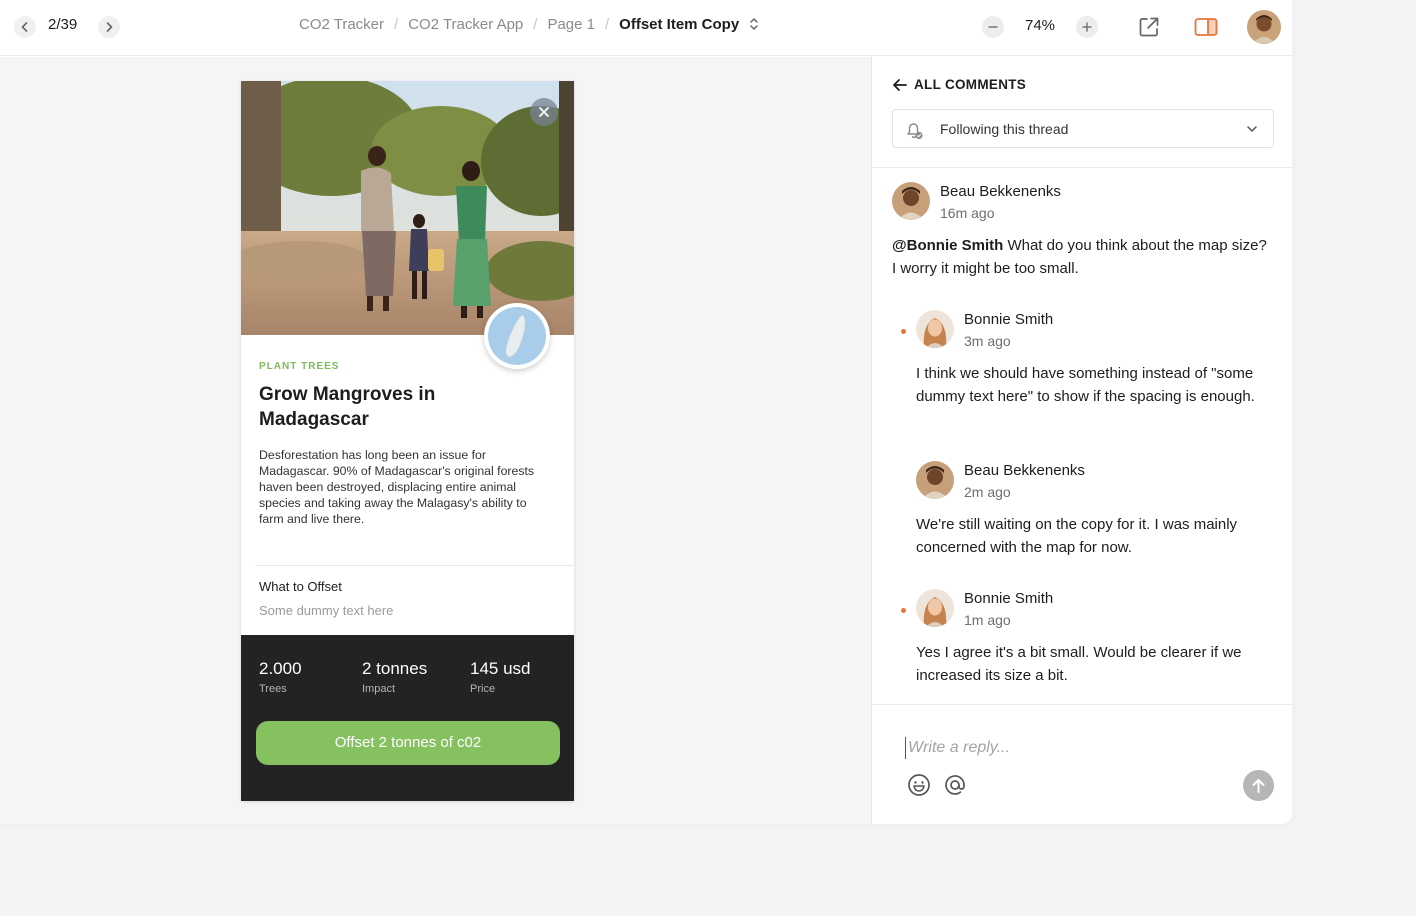 This screenshot has width=1416, height=916. I want to click on card-divider, so click(414, 565).